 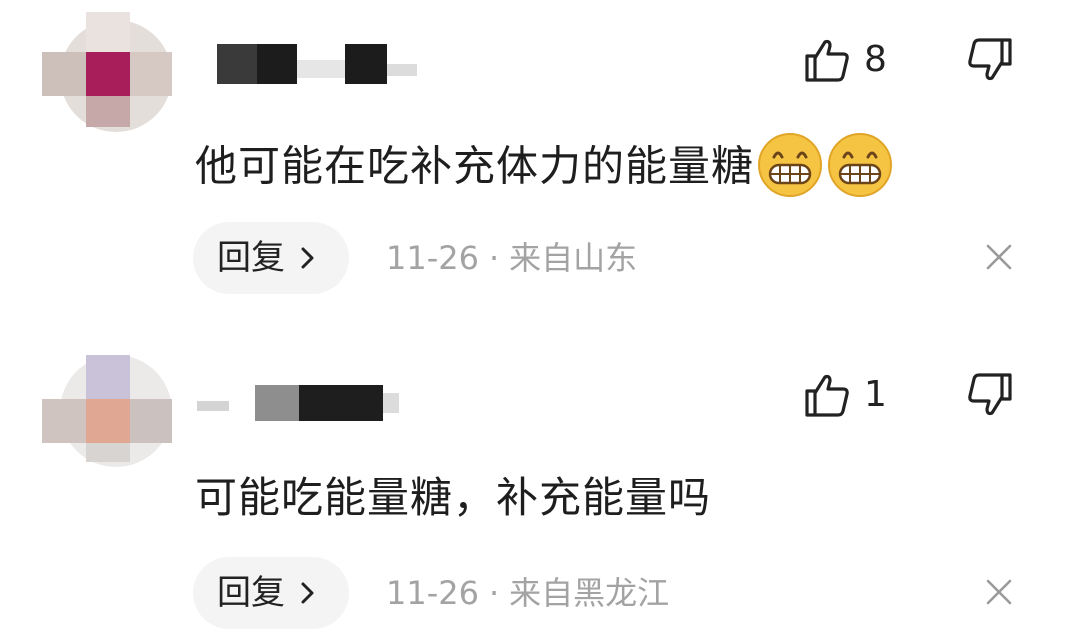 What do you see at coordinates (453, 497) in the screenshot?
I see `comment-text: 可能吃能量糖，补充能量吗` at bounding box center [453, 497].